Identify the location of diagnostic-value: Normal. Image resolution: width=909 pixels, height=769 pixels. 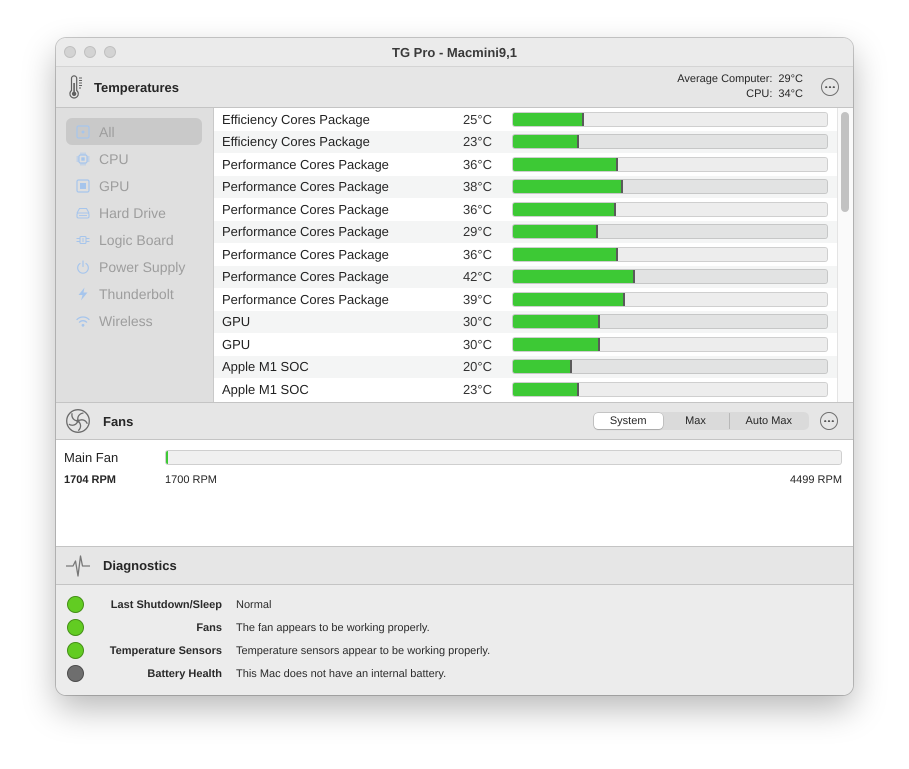
(254, 604).